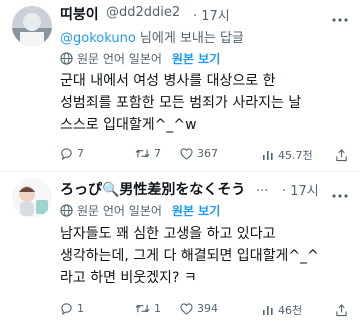 The width and height of the screenshot is (360, 325). I want to click on retweet-count: 7, so click(157, 153).